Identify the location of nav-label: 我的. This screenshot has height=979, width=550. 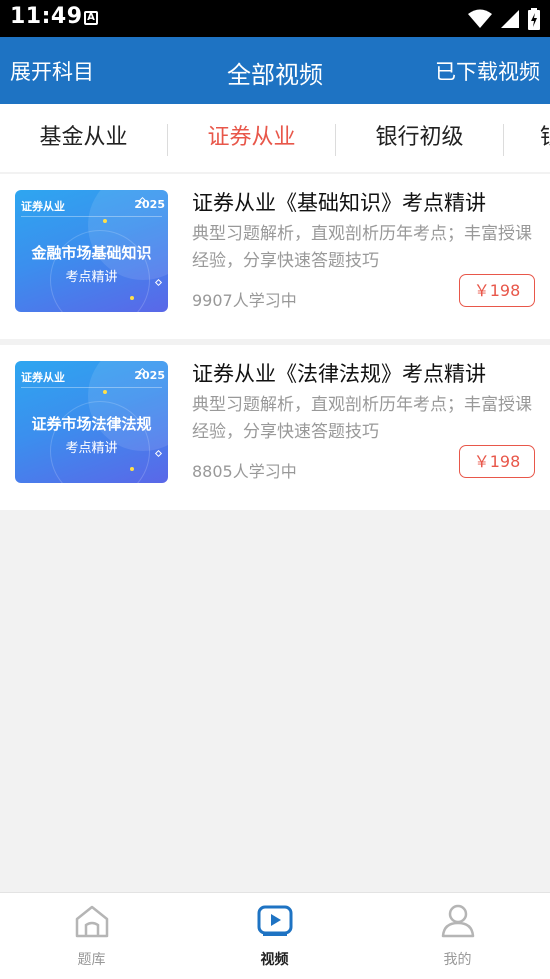
(457, 960).